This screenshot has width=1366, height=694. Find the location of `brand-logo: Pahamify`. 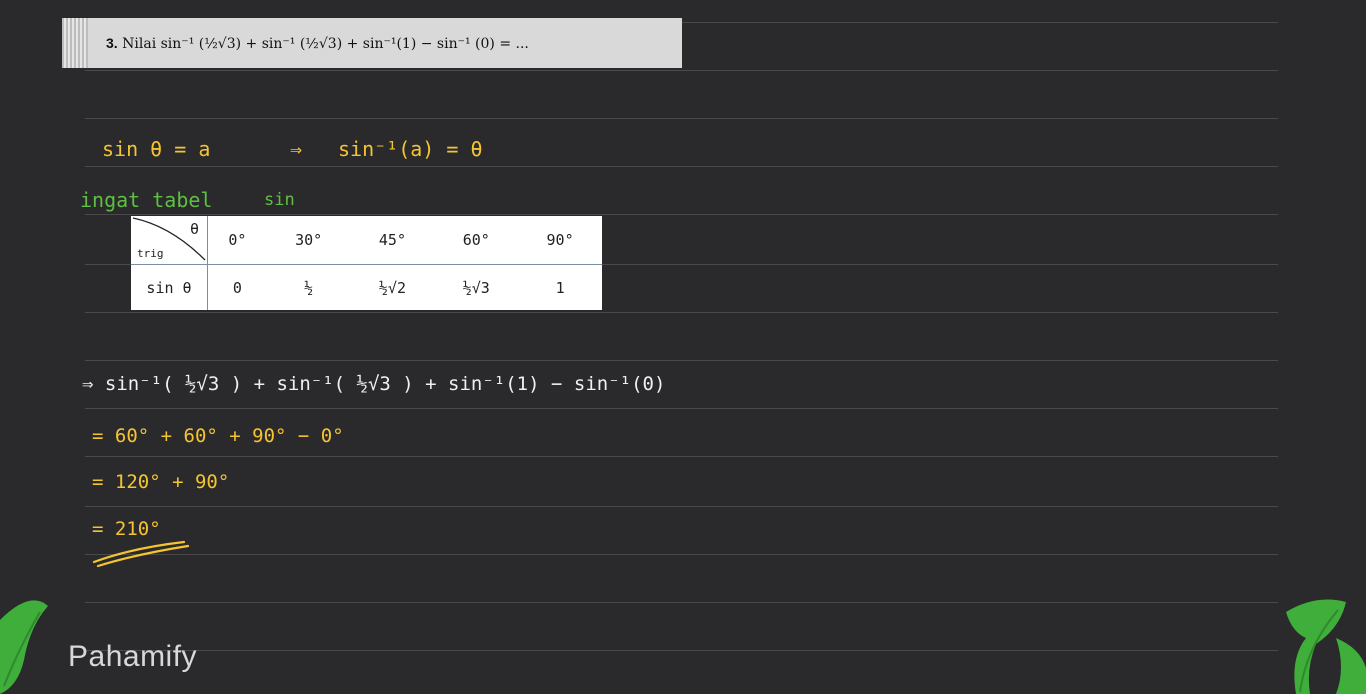

brand-logo: Pahamify is located at coordinates (133, 656).